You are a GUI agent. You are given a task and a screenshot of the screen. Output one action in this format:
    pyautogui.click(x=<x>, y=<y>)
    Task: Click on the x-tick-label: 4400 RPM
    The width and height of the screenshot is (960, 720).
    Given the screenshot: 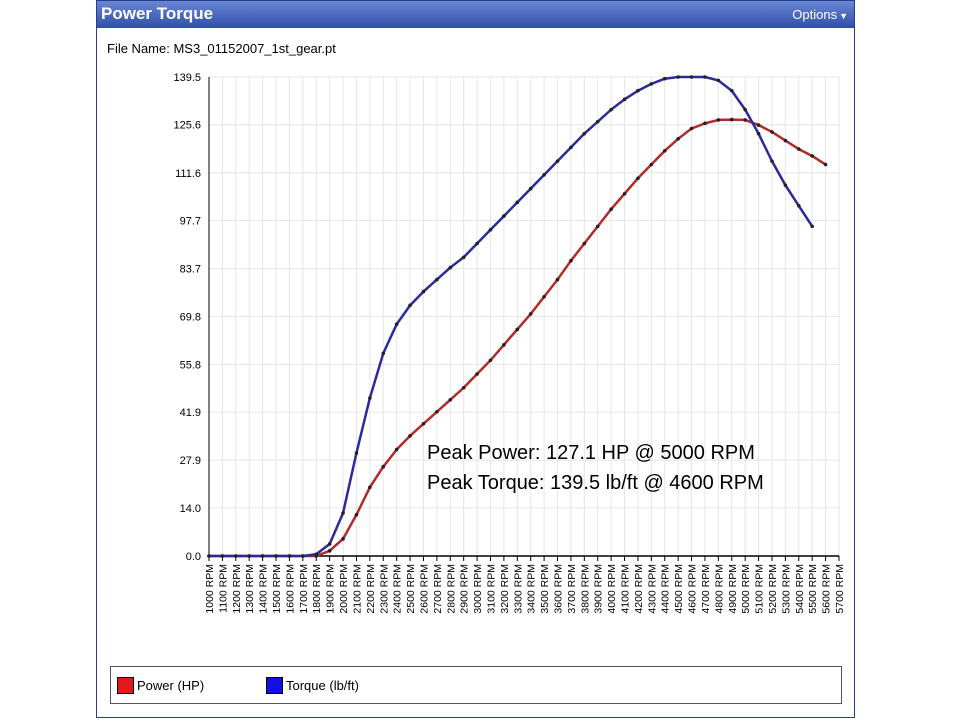 What is the action you would take?
    pyautogui.click(x=666, y=589)
    